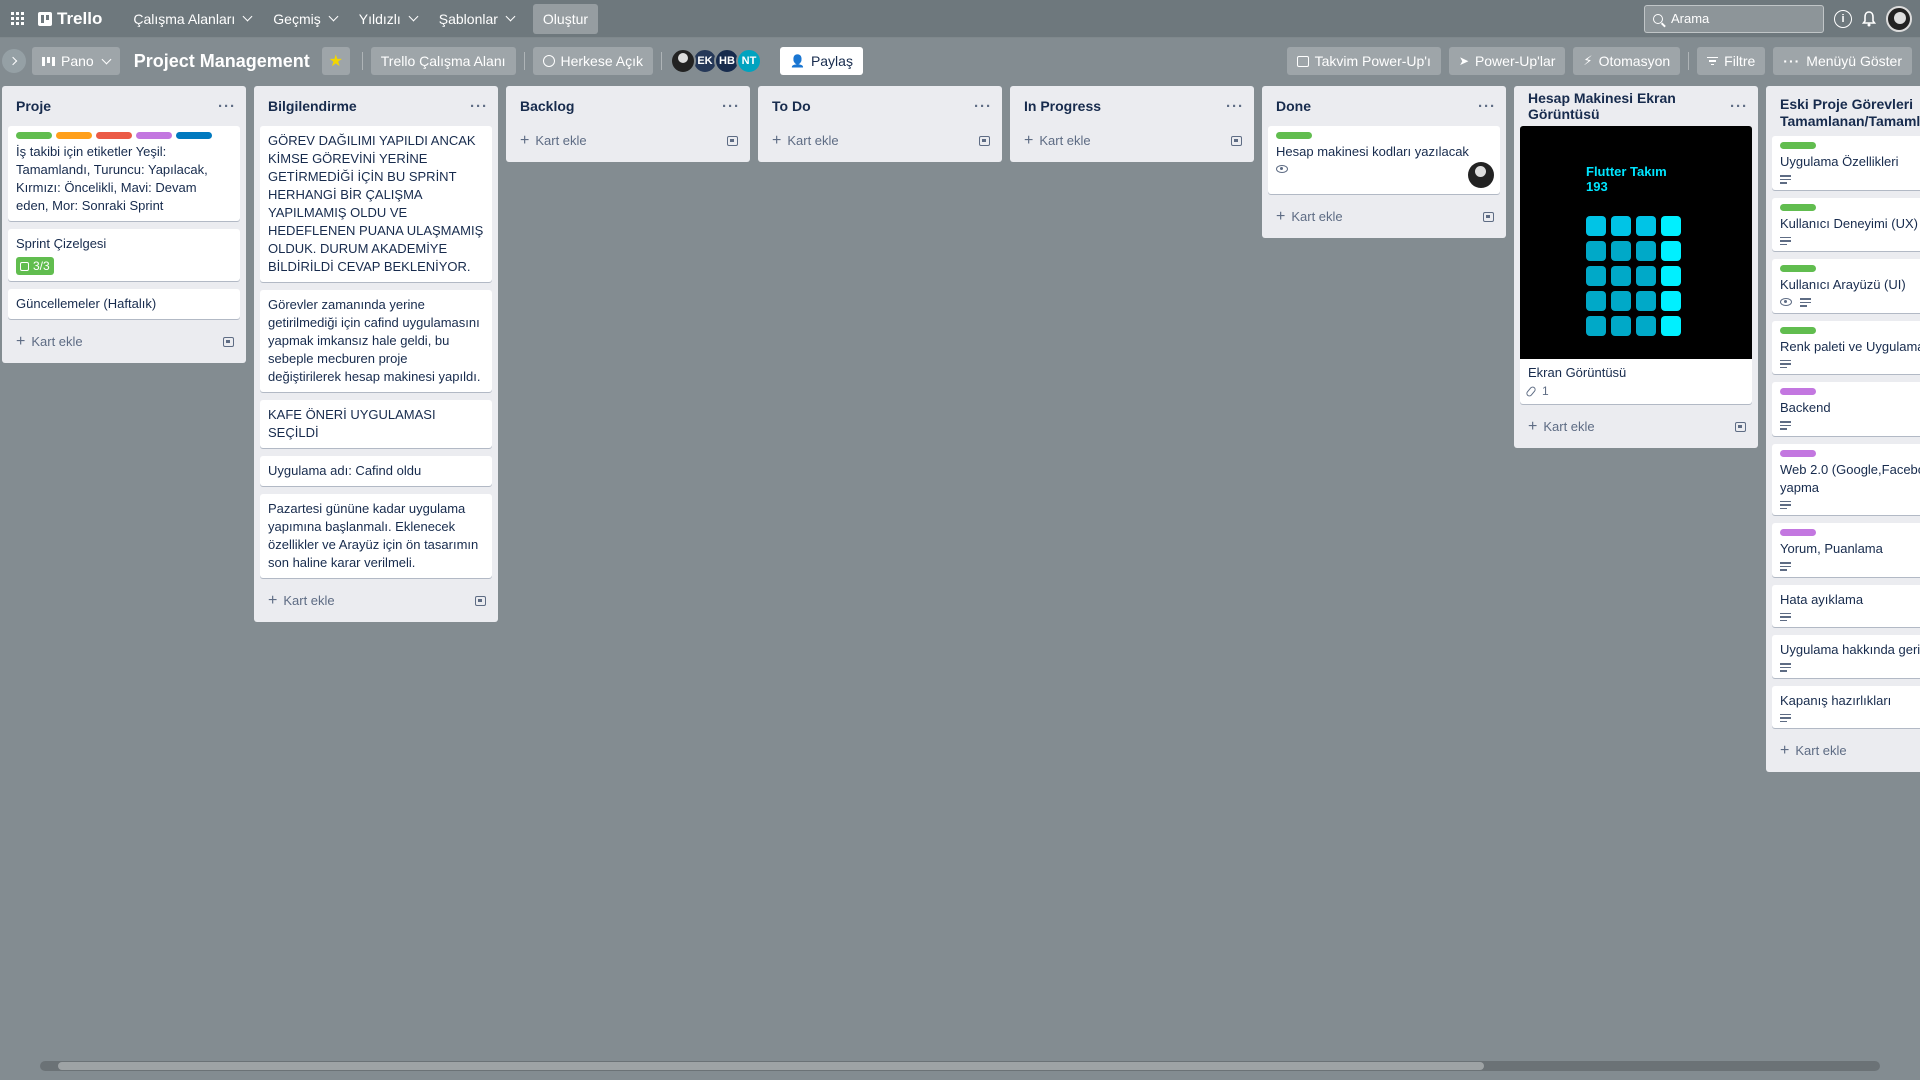 This screenshot has height=1080, width=1920. Describe the element at coordinates (628, 106) in the screenshot. I see `list-header: Backlog ···` at that location.